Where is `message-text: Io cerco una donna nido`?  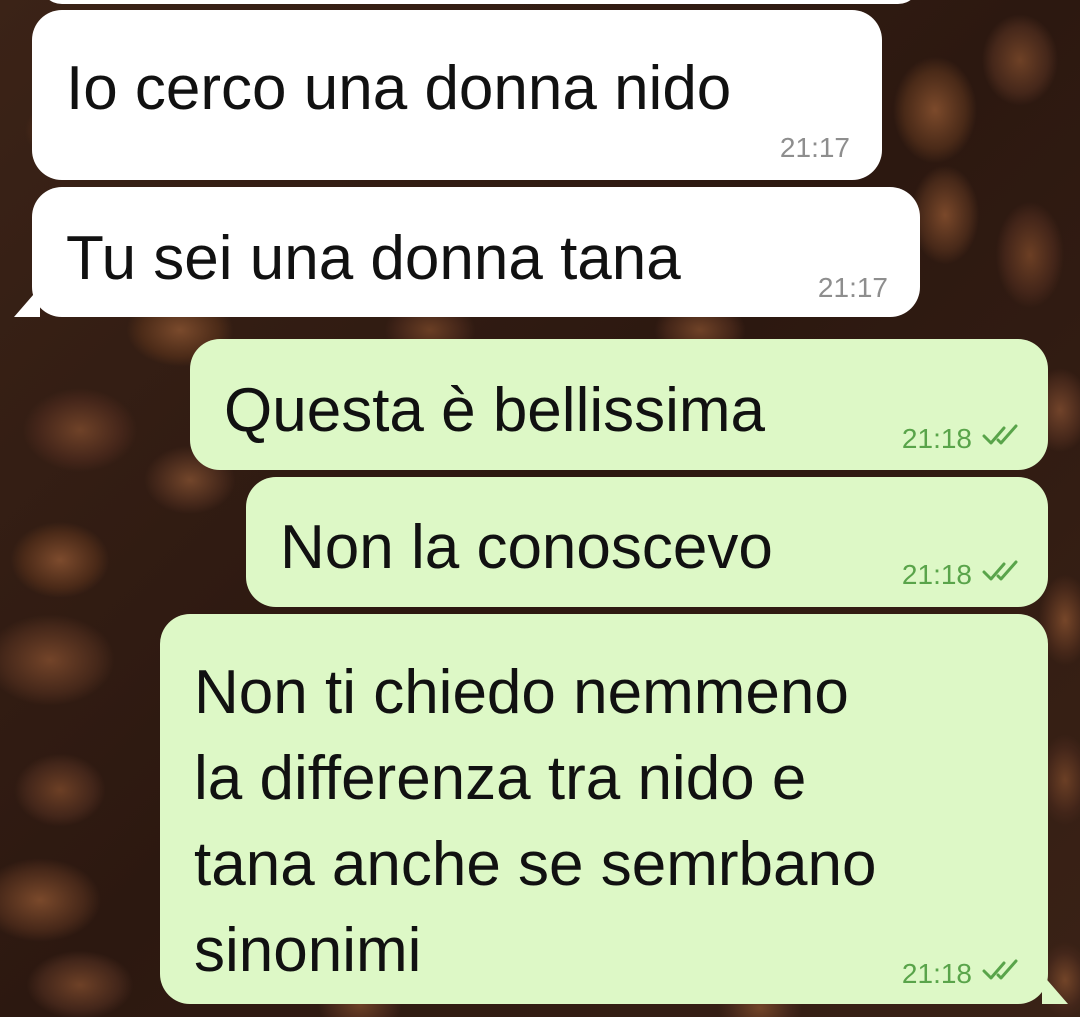
message-text: Io cerco una donna nido is located at coordinates (399, 88).